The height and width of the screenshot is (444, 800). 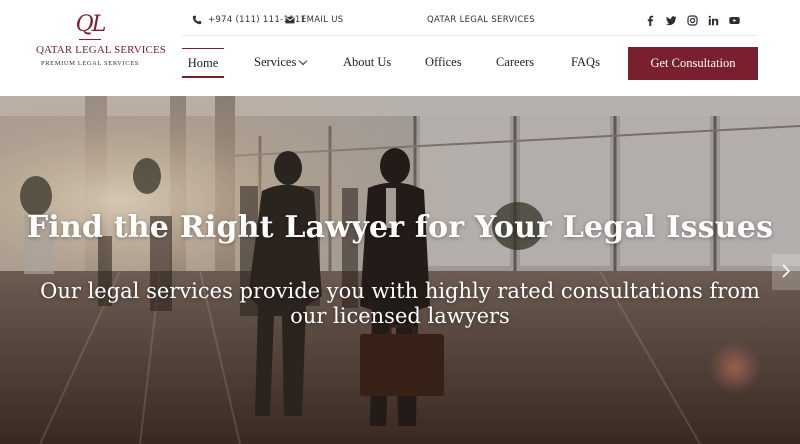 What do you see at coordinates (303, 61) in the screenshot?
I see `chevron-down-icon` at bounding box center [303, 61].